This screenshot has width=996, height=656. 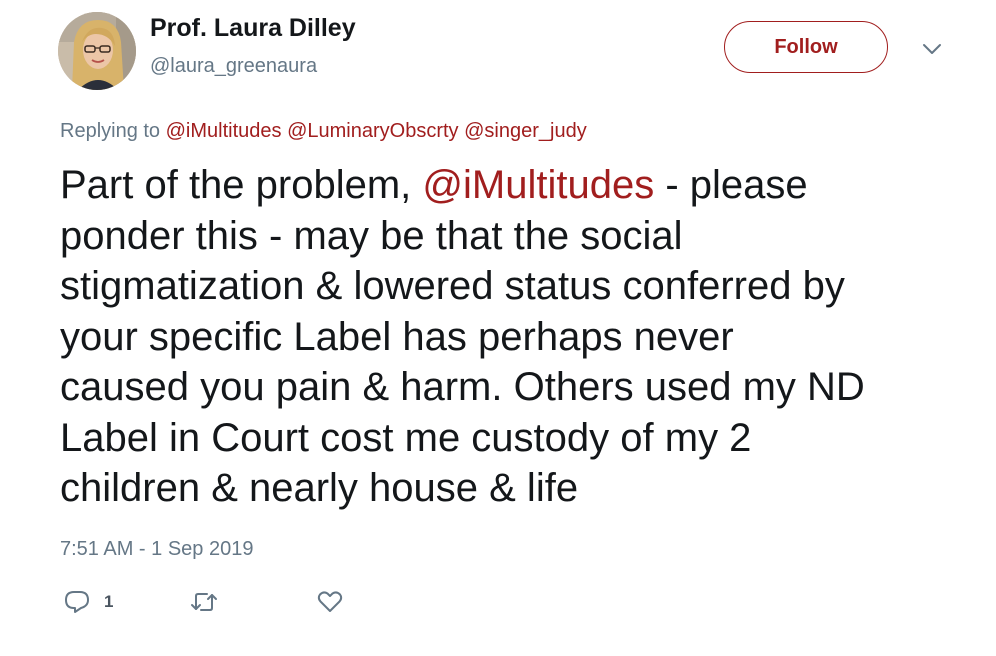 What do you see at coordinates (253, 28) in the screenshot?
I see `author-name: Prof. Laura Dilley` at bounding box center [253, 28].